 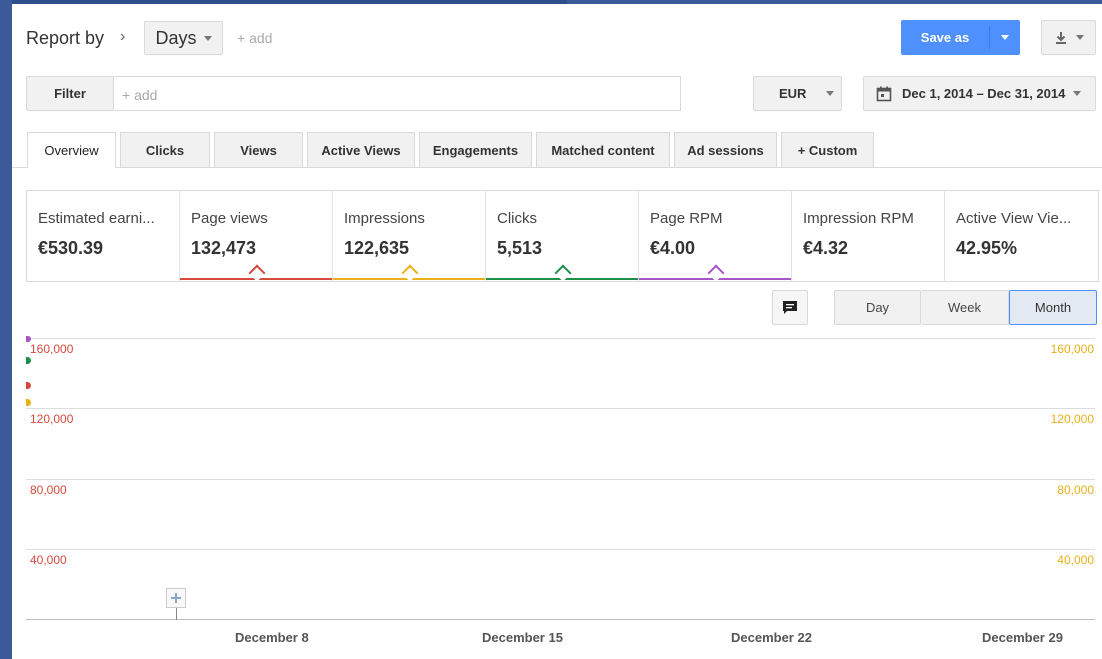 I want to click on calendar-icon, so click(x=884, y=93).